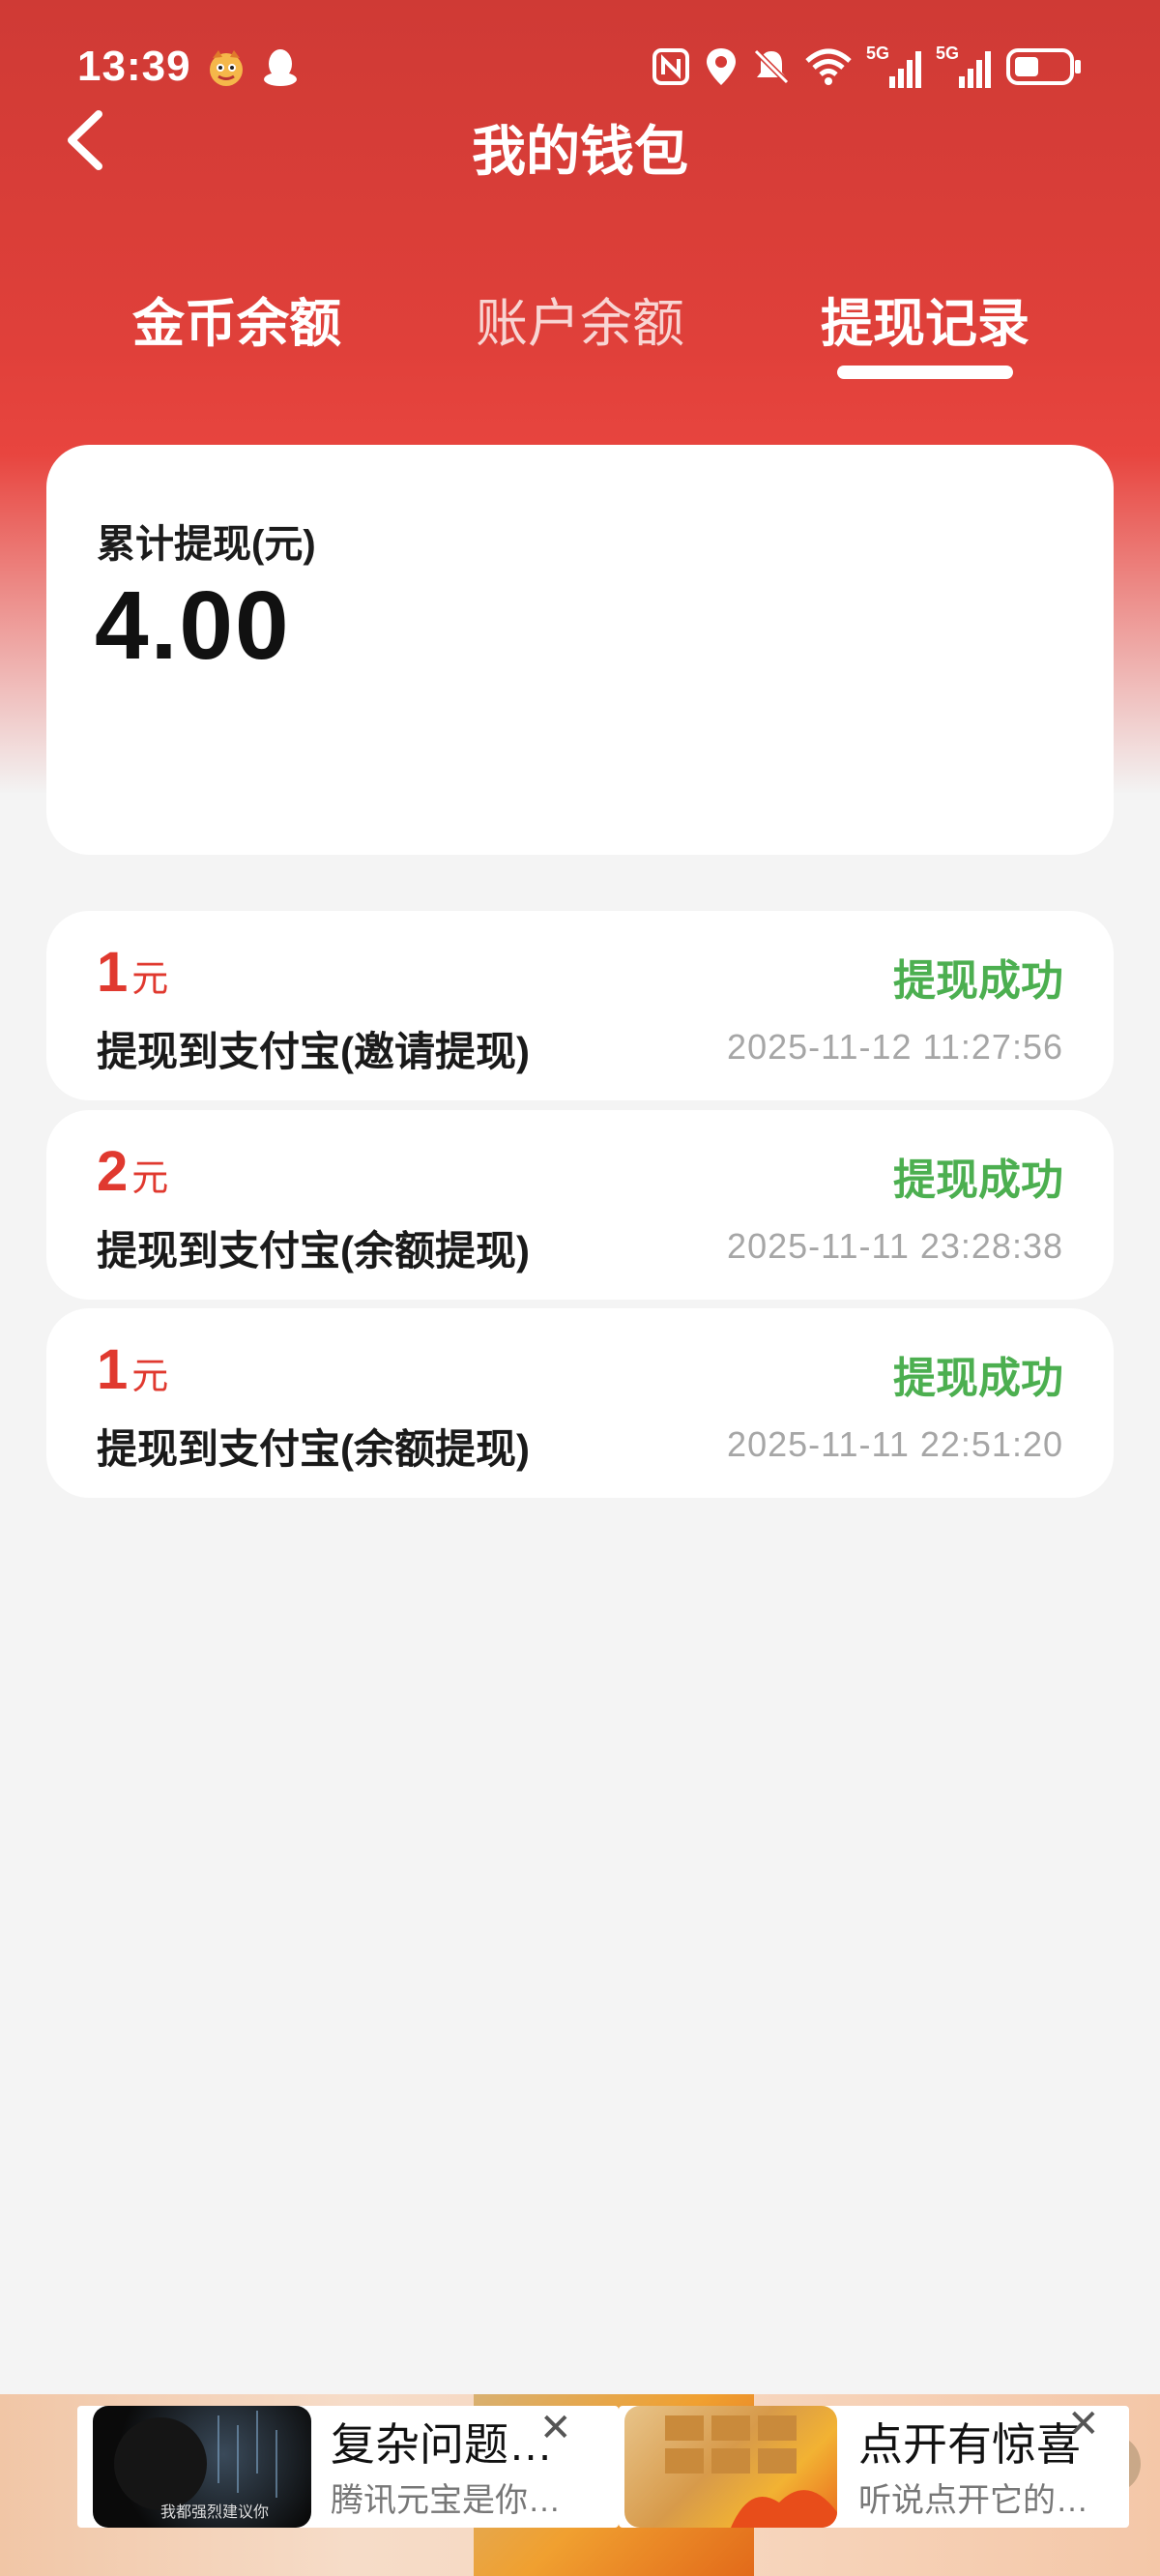 The height and width of the screenshot is (2576, 1160). What do you see at coordinates (580, 650) in the screenshot?
I see `total-withdraw-card: 累计提现(元) 4.00` at bounding box center [580, 650].